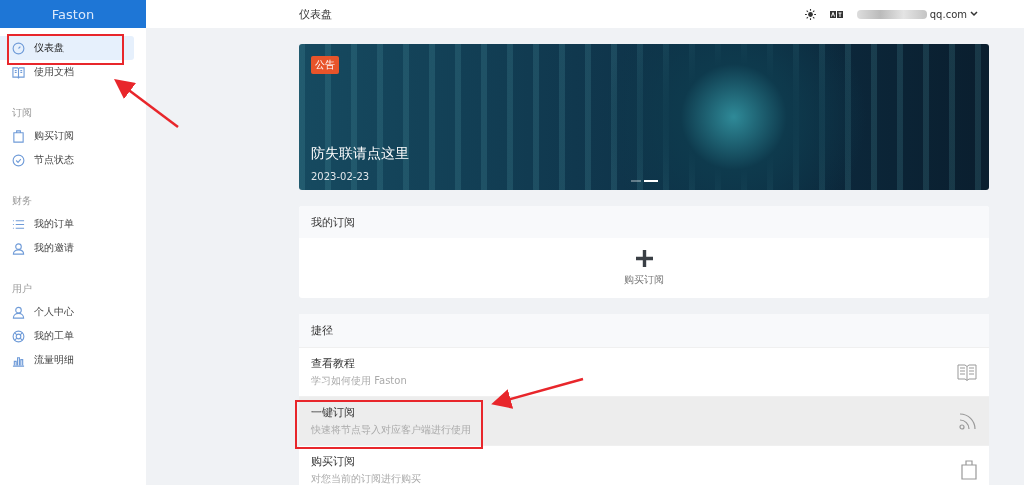 Image resolution: width=1024 pixels, height=485 pixels. Describe the element at coordinates (359, 381) in the screenshot. I see `shortcut-description: 学习如何使用 Faston` at that location.